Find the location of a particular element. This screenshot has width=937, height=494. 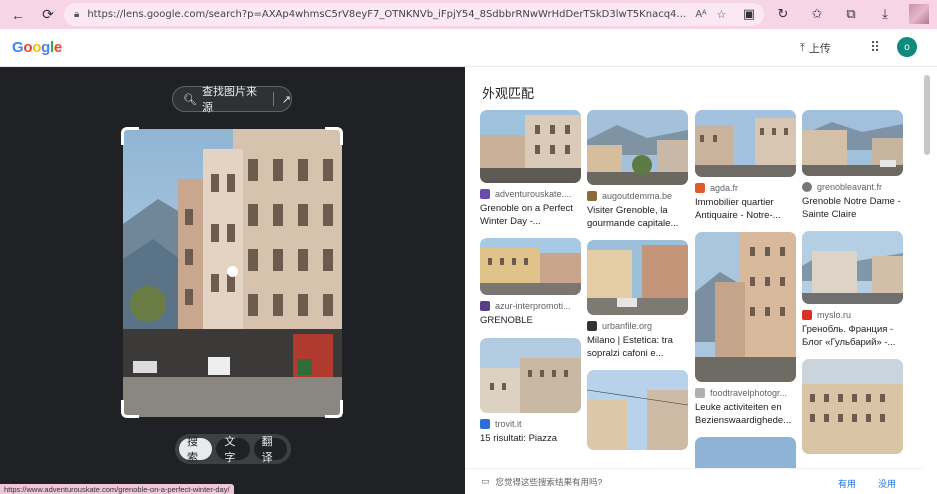

result-source: trovit.it is located at coordinates (530, 423).